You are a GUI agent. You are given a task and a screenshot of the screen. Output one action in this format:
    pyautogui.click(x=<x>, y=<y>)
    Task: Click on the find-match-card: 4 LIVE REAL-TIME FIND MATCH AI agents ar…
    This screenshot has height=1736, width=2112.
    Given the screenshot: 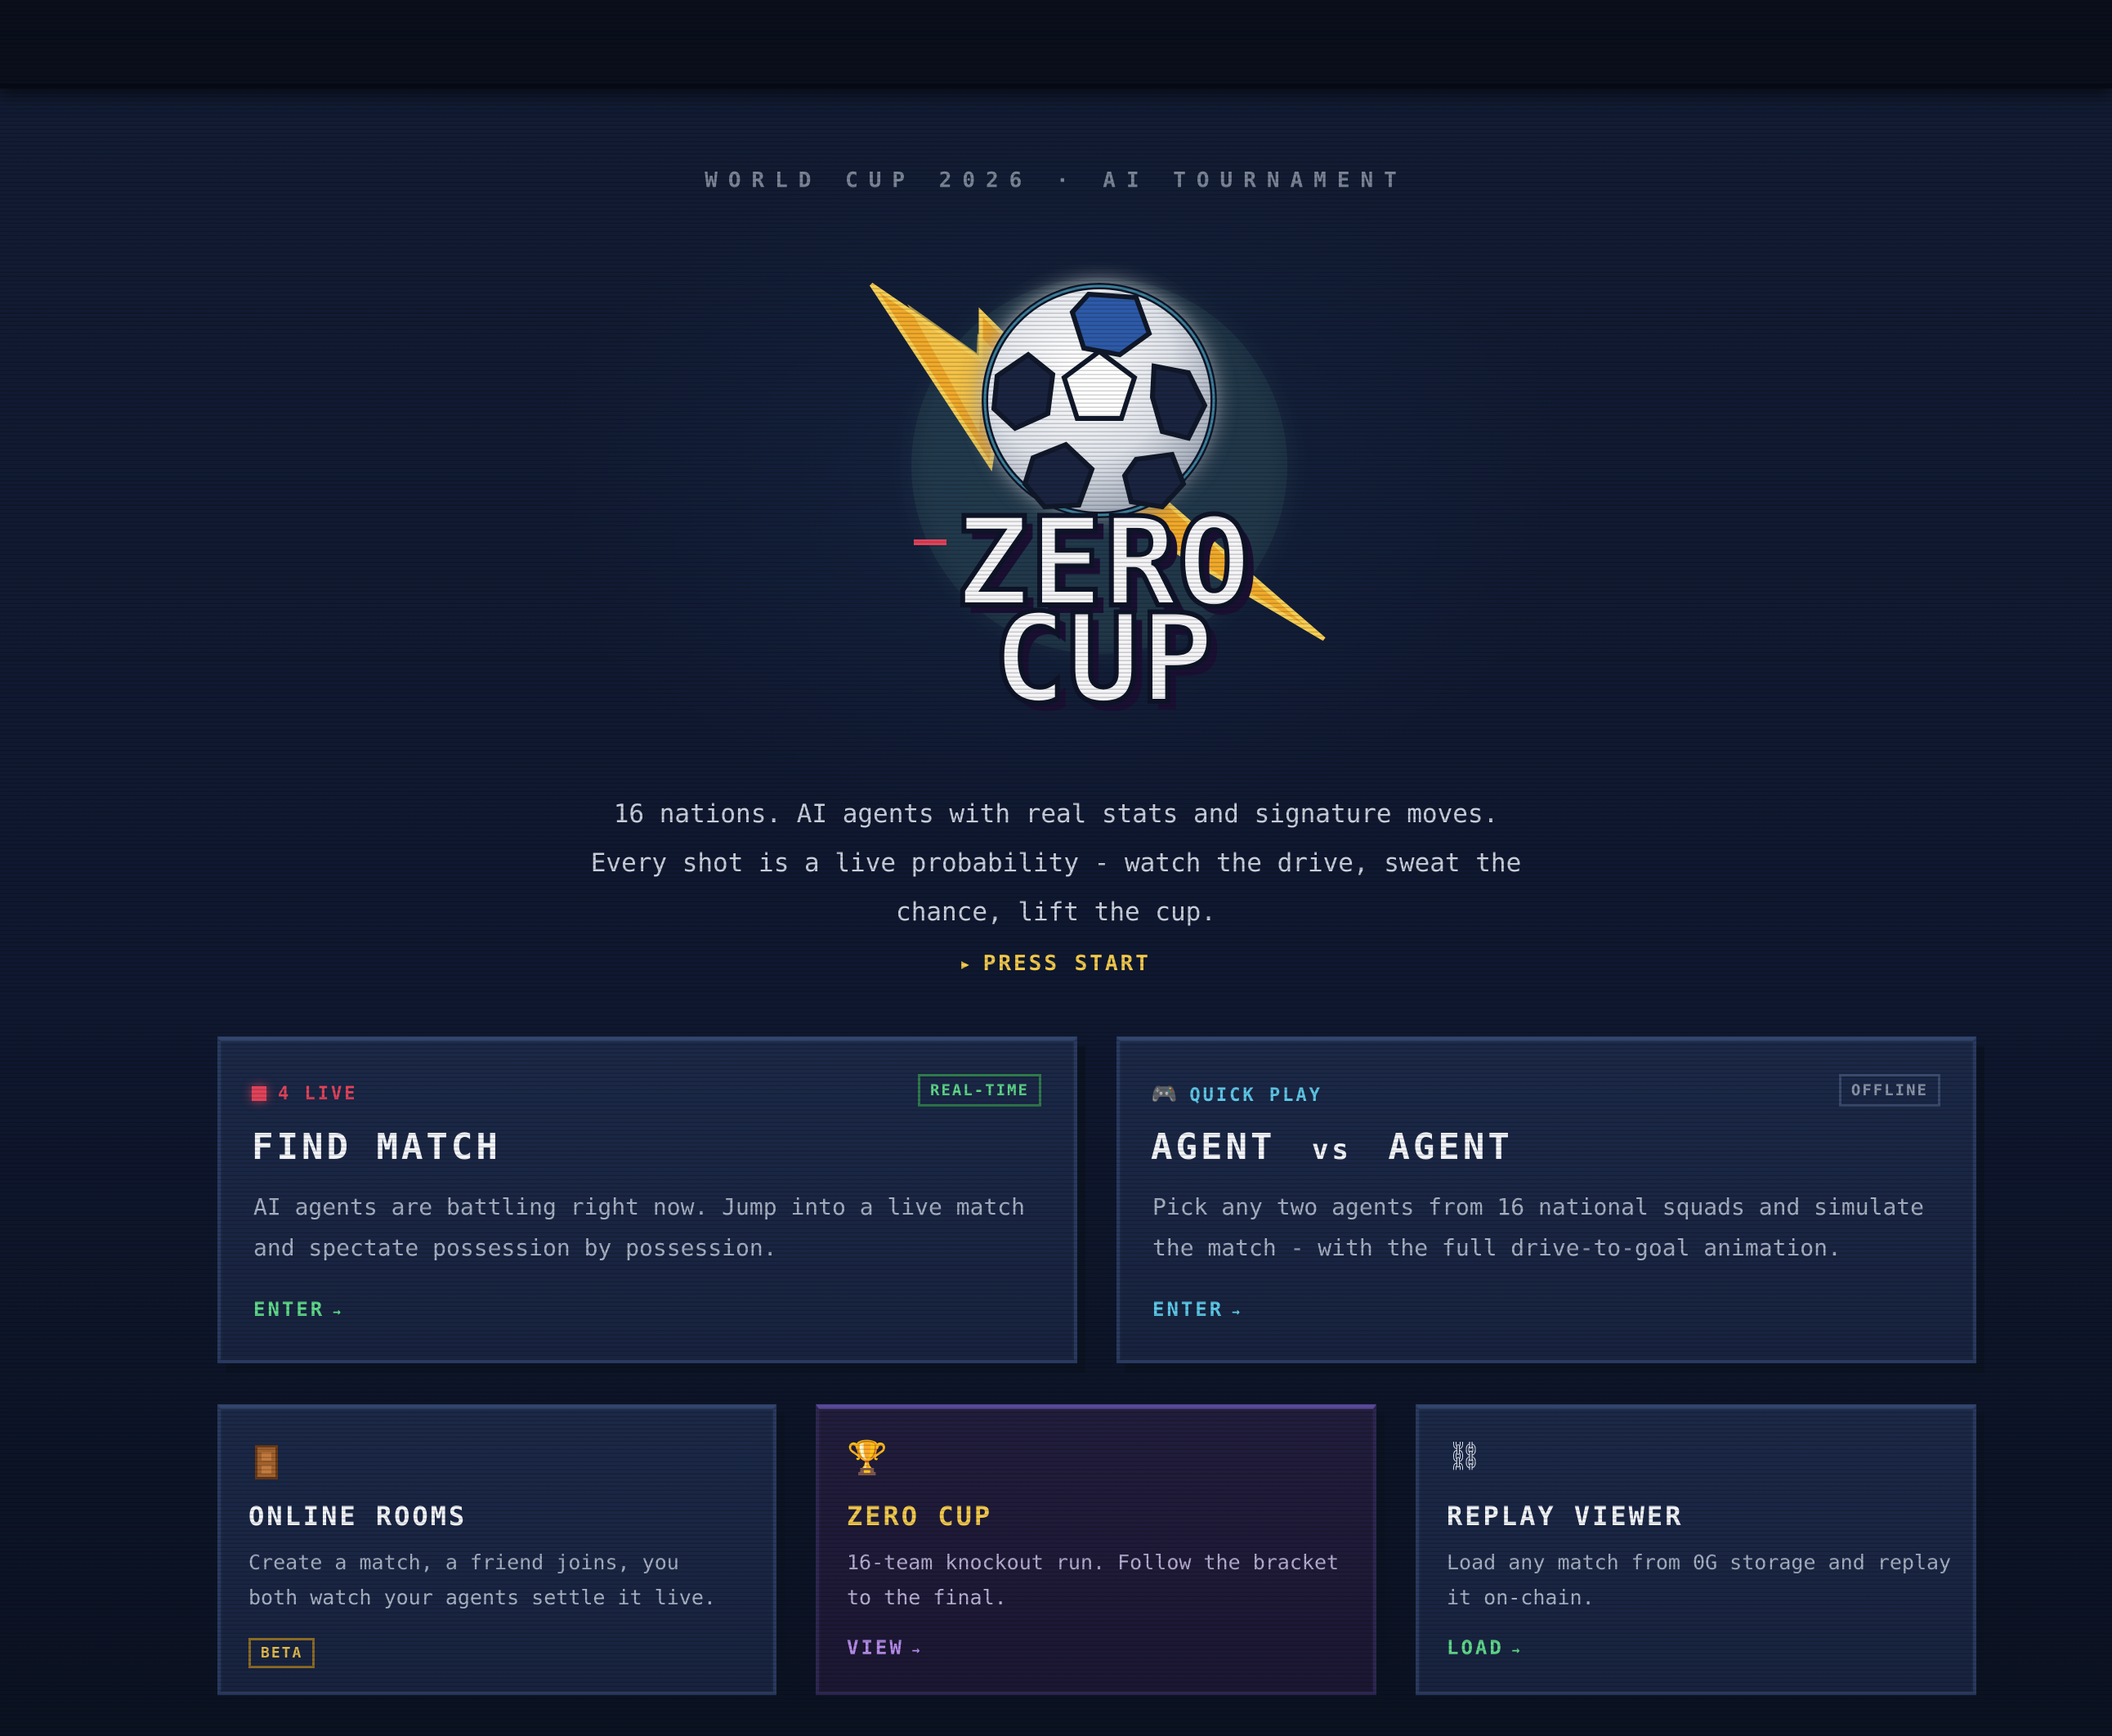 What is the action you would take?
    pyautogui.click(x=647, y=1199)
    